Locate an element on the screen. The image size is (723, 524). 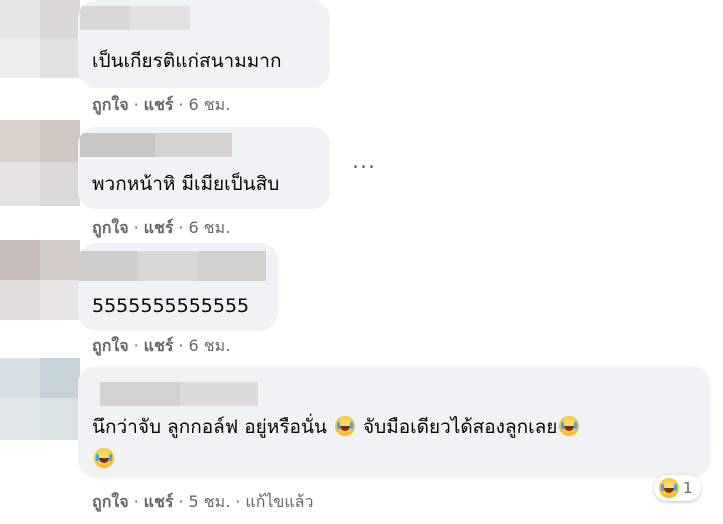
reaction-badge: 1 is located at coordinates (677, 488).